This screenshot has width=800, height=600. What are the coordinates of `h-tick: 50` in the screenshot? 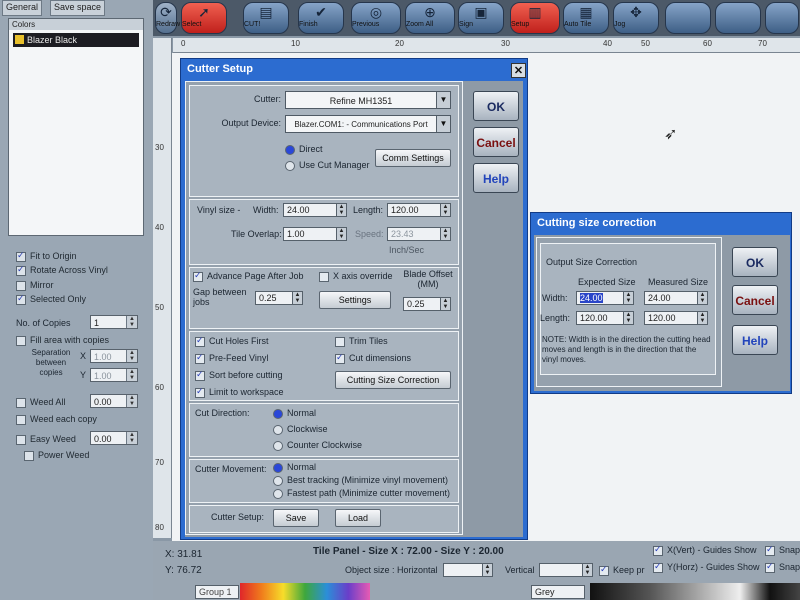 It's located at (645, 43).